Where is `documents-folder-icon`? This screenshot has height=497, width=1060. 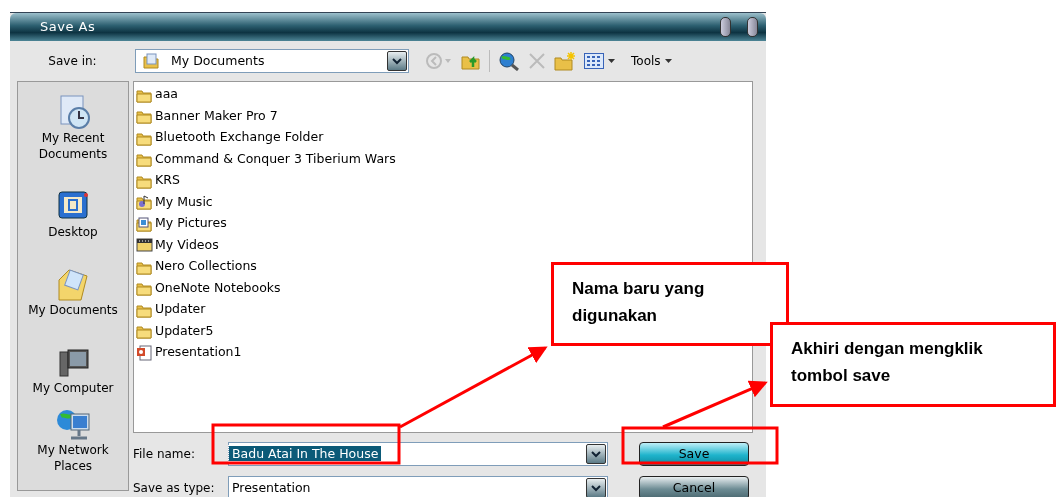
documents-folder-icon is located at coordinates (73, 284).